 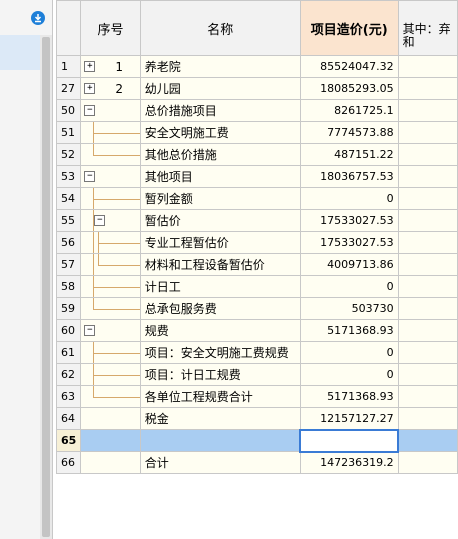 I want to click on row-number: 50, so click(x=69, y=110).